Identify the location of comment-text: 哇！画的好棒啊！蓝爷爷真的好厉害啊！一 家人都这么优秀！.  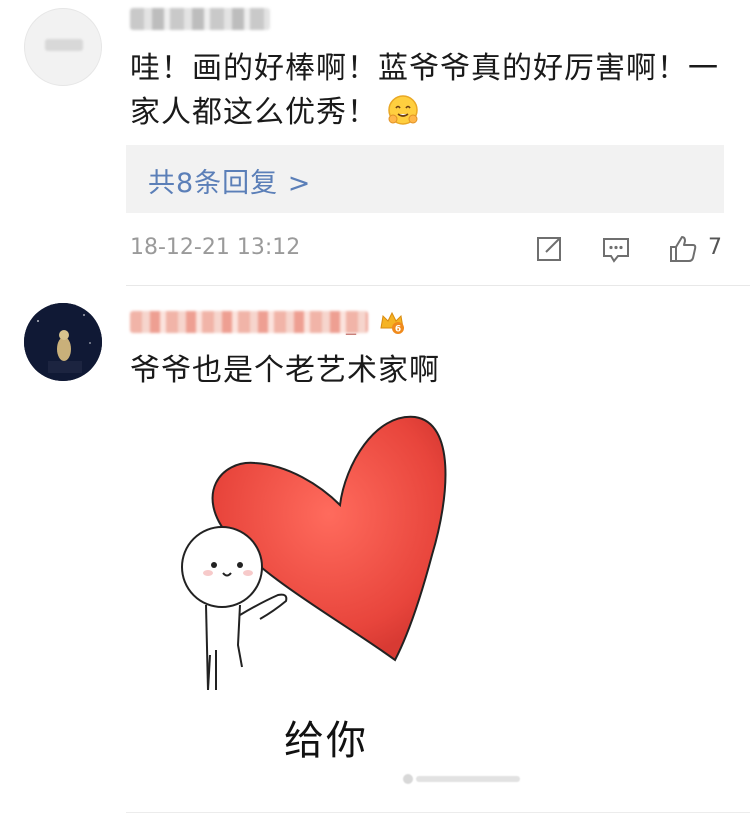
(430, 91).